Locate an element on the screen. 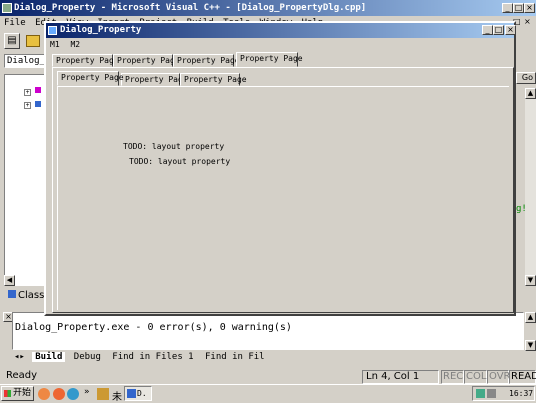 The image size is (536, 403). task-app-icon is located at coordinates (131, 393).